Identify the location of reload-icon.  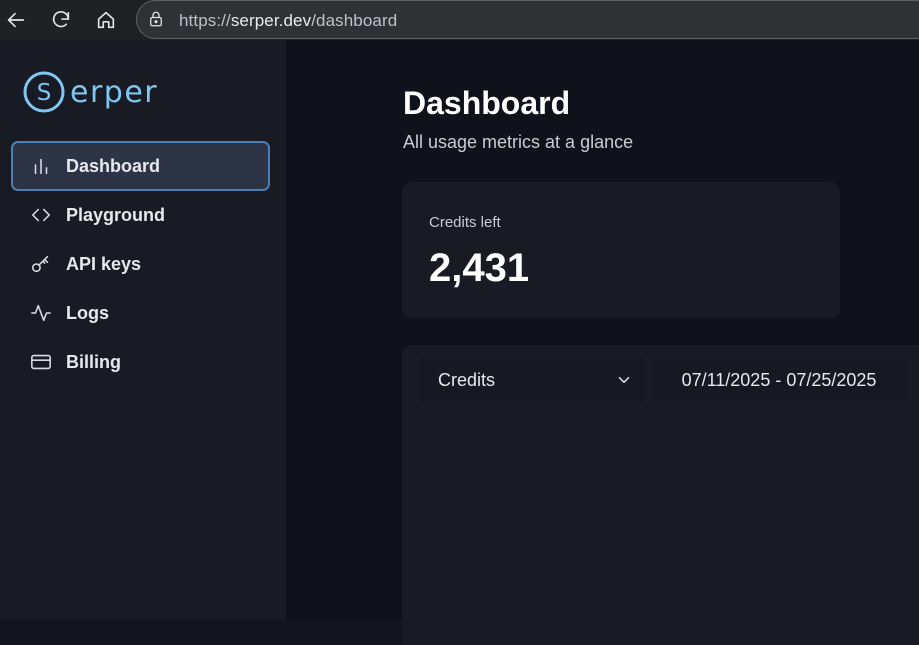
(61, 19).